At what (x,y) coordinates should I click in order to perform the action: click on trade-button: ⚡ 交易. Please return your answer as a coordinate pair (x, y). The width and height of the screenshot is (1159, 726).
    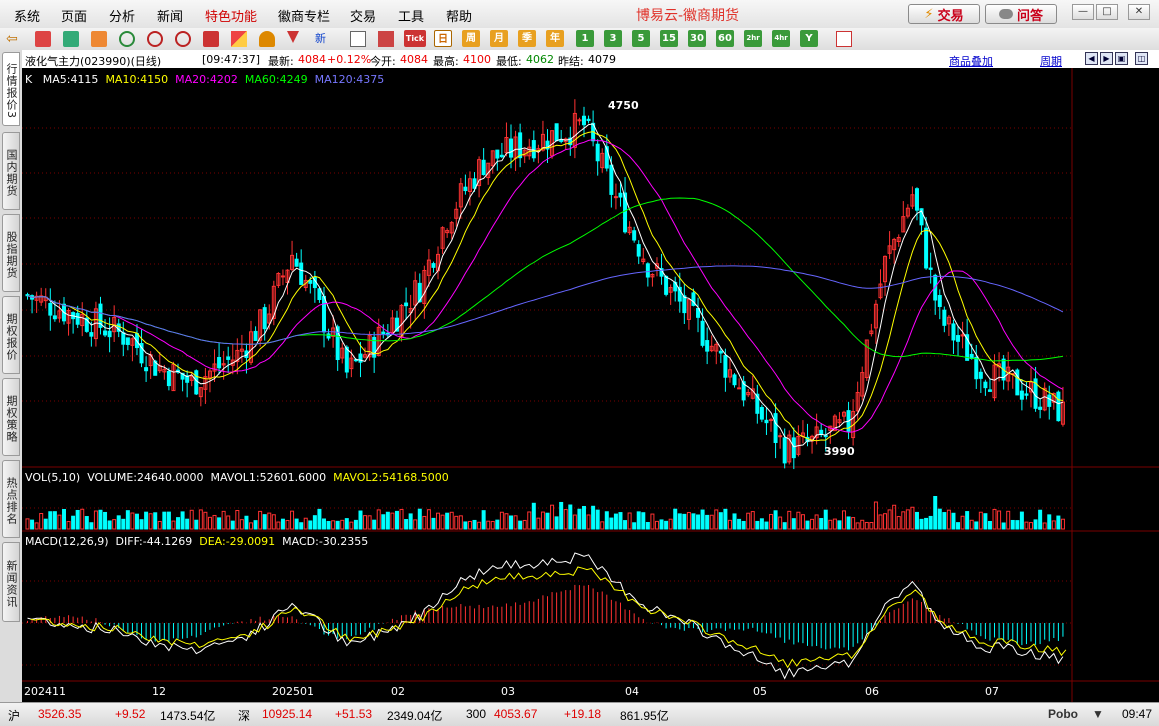
    Looking at the image, I should click on (944, 14).